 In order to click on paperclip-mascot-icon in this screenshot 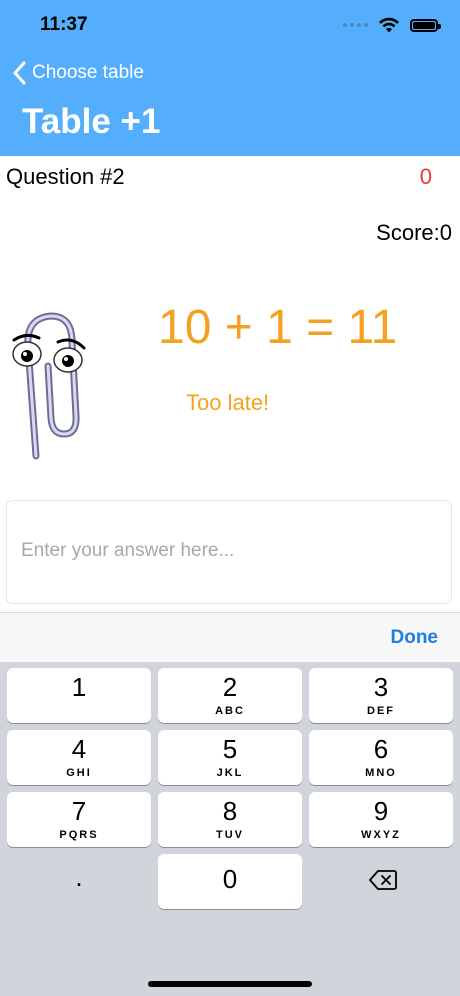, I will do `click(49, 386)`.